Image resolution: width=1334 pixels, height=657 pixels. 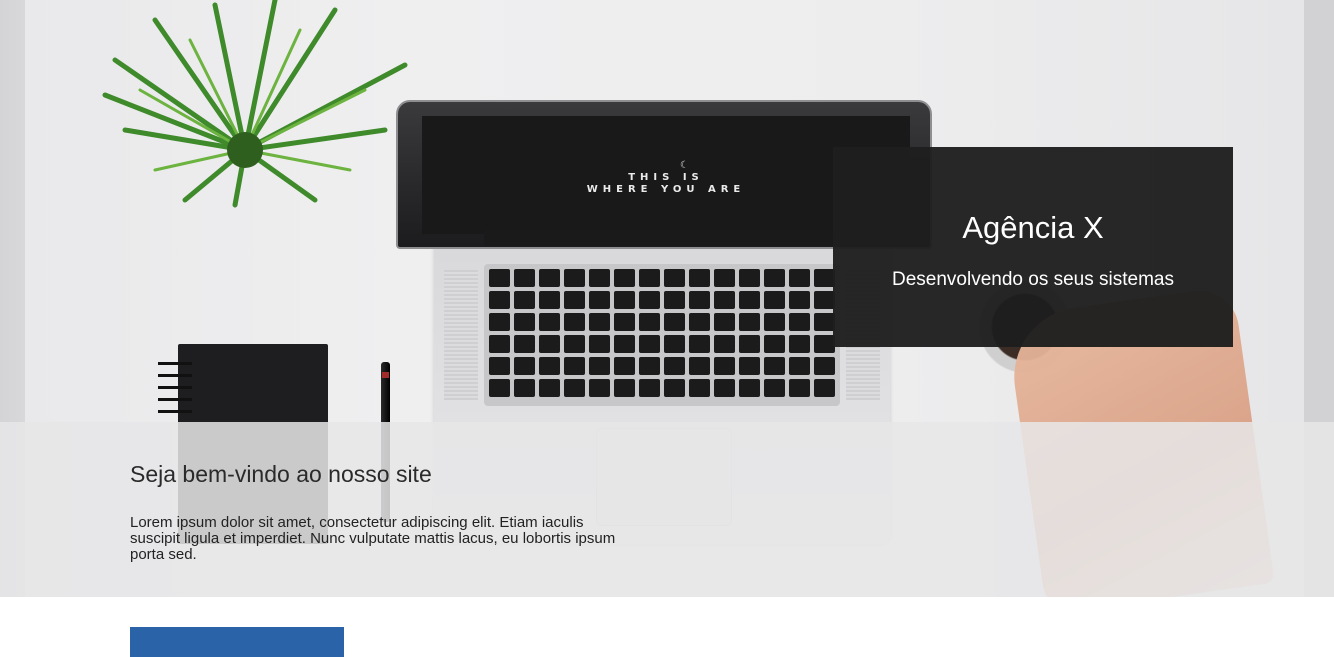 What do you see at coordinates (385, 375) in the screenshot?
I see `pen-tip` at bounding box center [385, 375].